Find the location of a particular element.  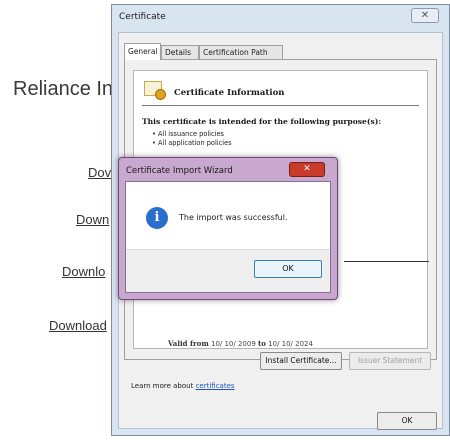

valid-from-label: Valid from is located at coordinates (188, 343).